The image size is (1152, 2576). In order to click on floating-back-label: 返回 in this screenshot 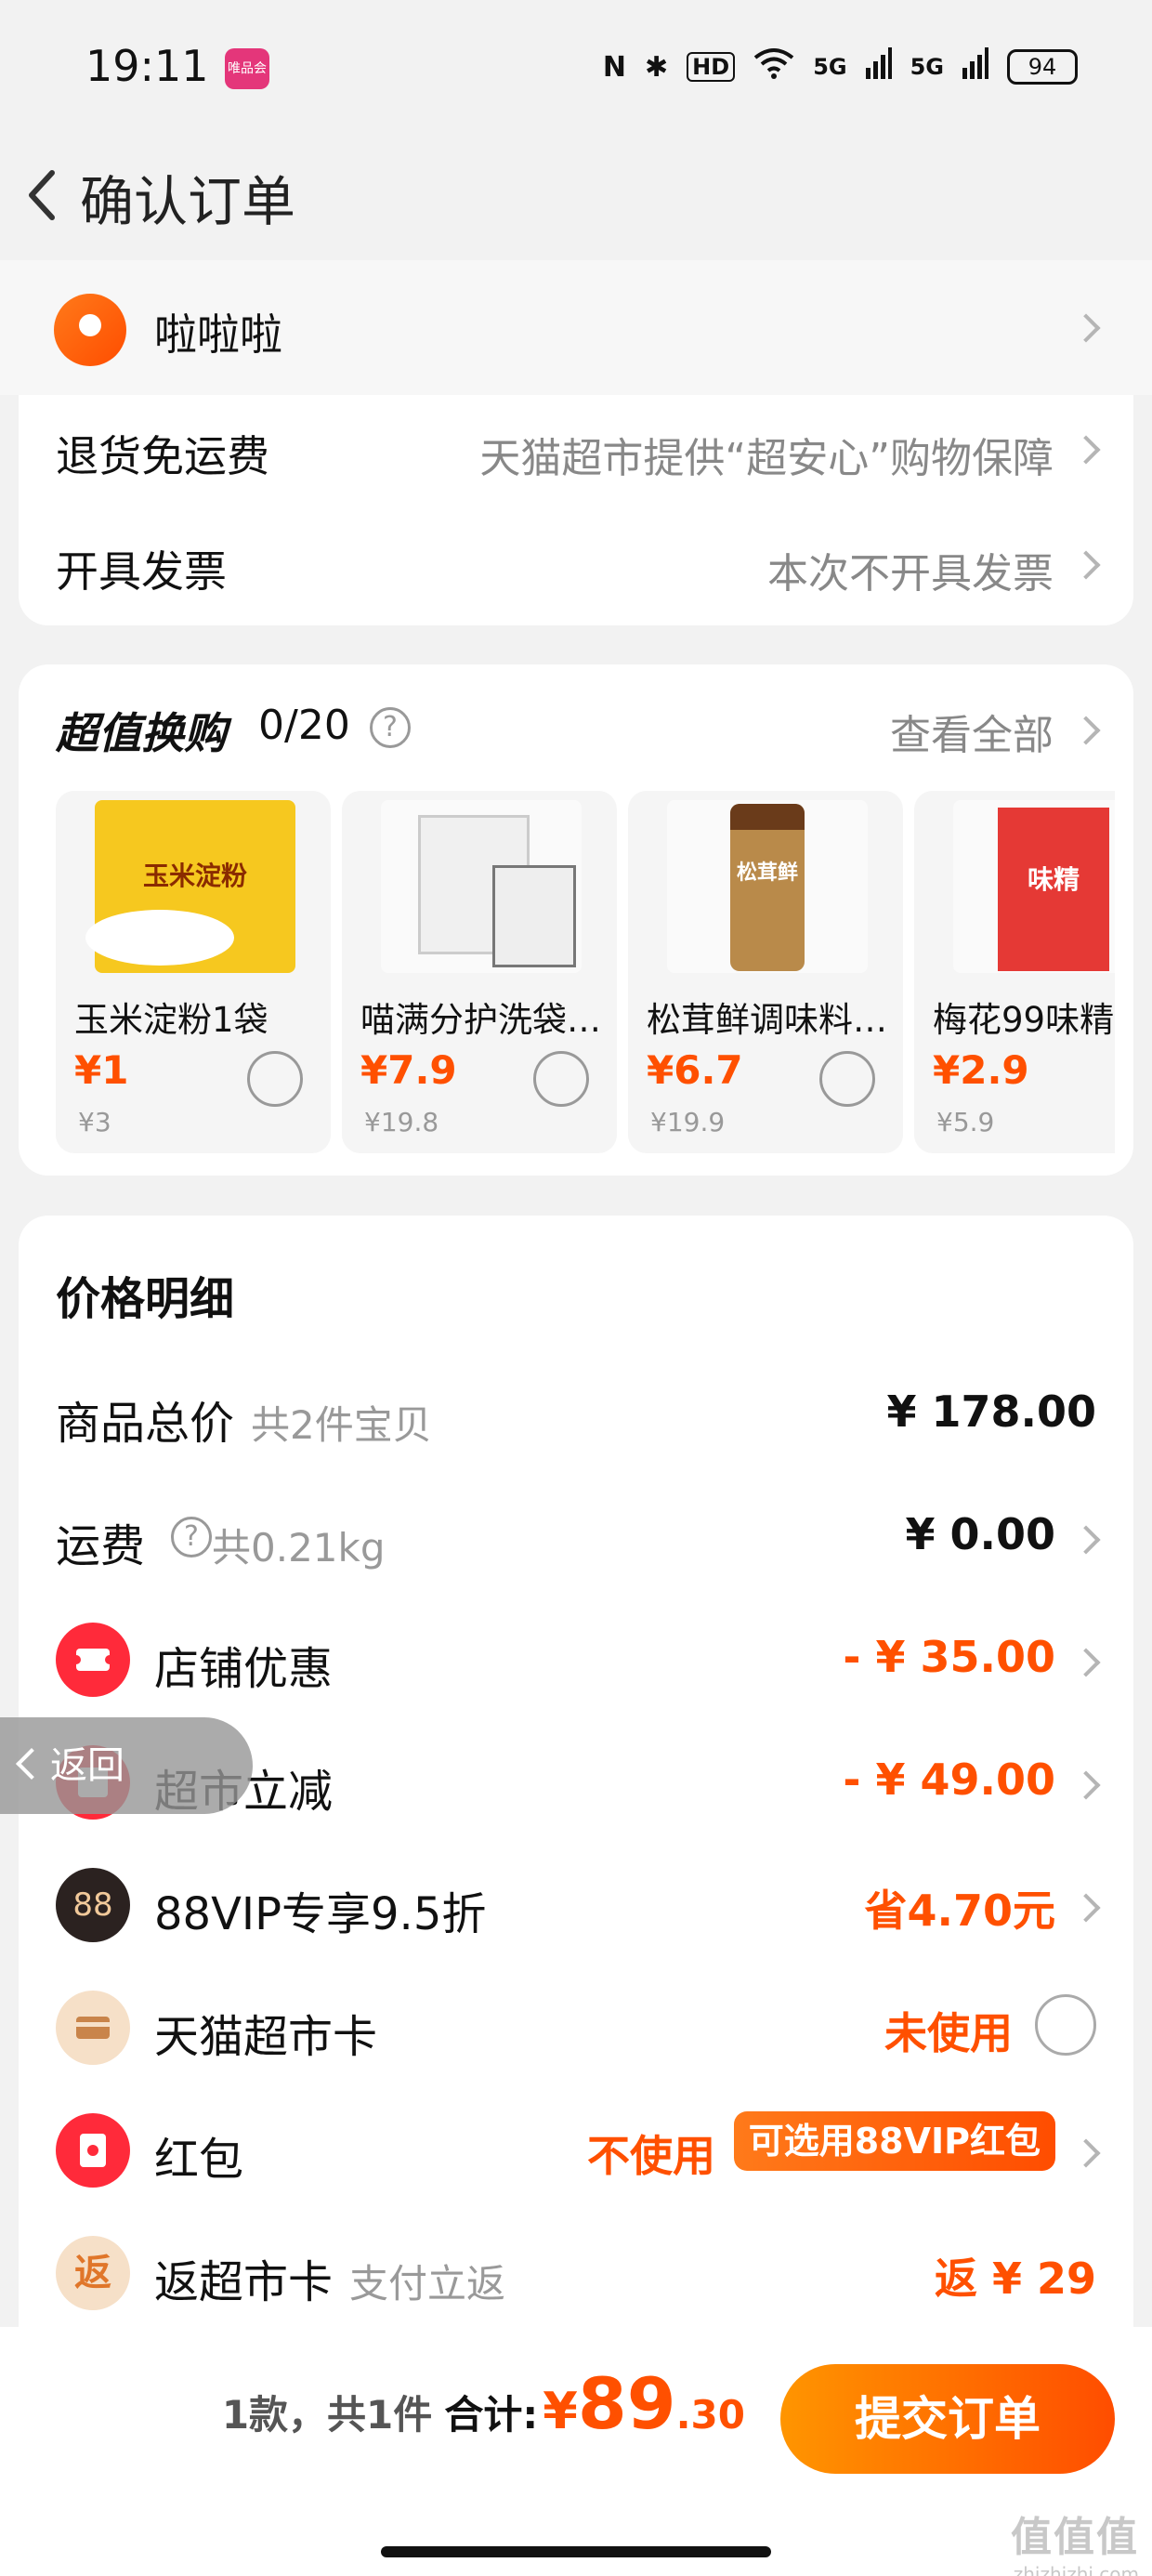, I will do `click(87, 1765)`.